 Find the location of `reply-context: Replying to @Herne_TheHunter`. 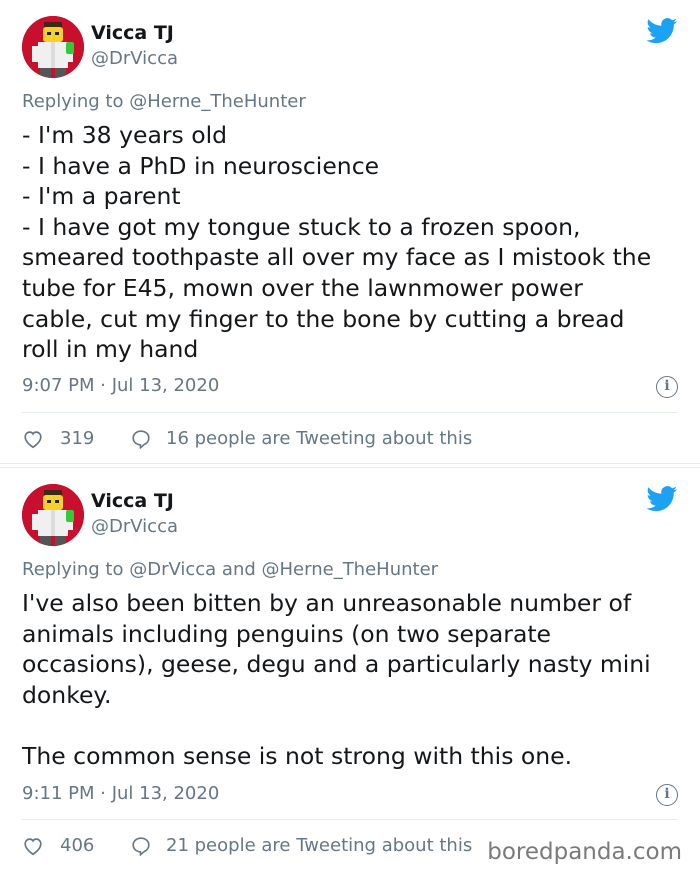

reply-context: Replying to @Herne_TheHunter is located at coordinates (164, 101).